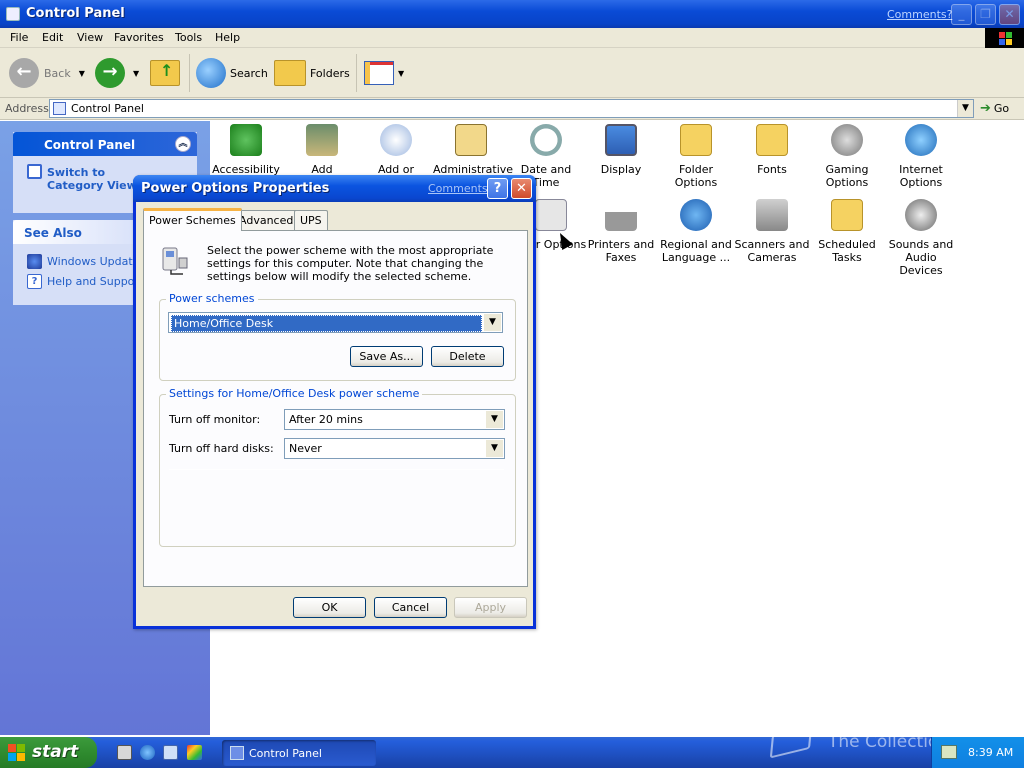 Image resolution: width=1024 pixels, height=768 pixels. I want to click on power-tray-icon, so click(949, 752).